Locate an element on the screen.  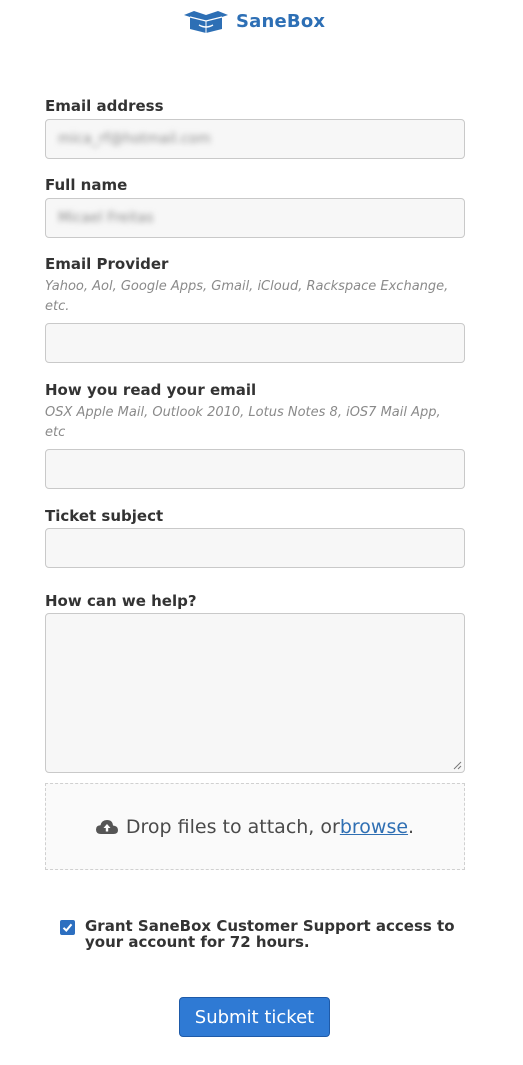
email-value: mica_rf@hotmail.com is located at coordinates (134, 139).